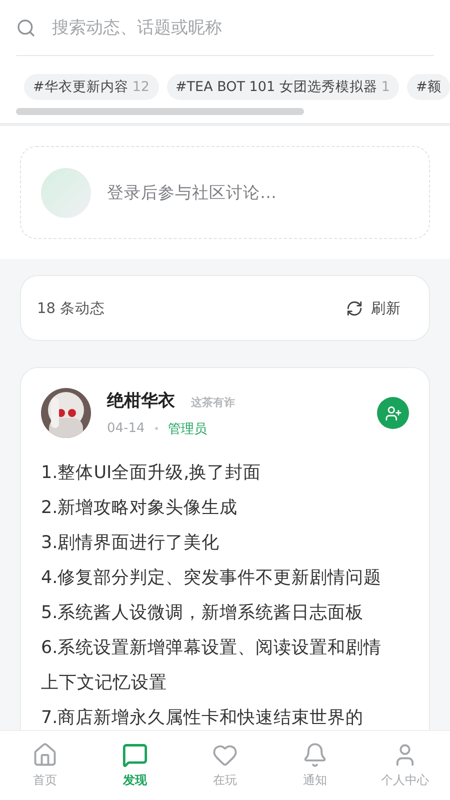  Describe the element at coordinates (66, 193) in the screenshot. I see `avatar-placeholder` at that location.